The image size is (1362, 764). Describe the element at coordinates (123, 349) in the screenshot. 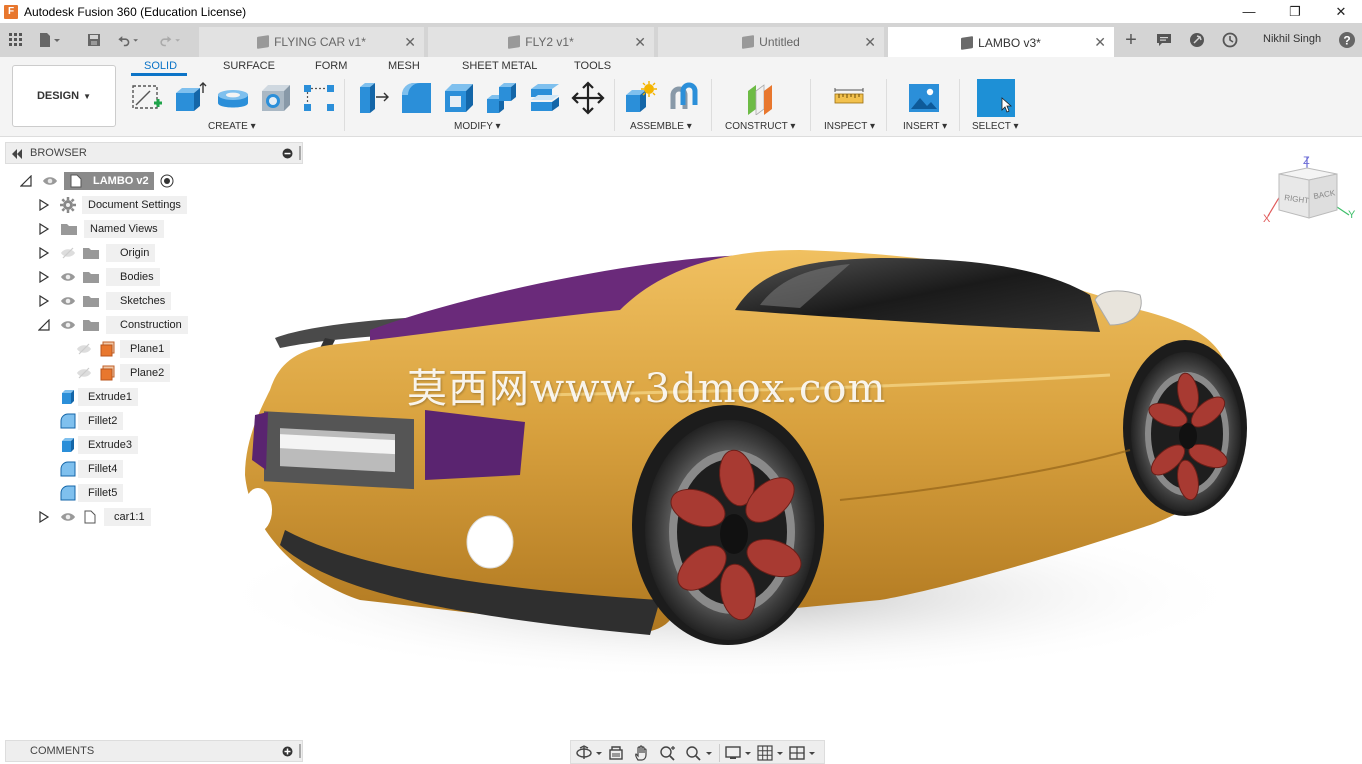

I see `tree-item-plane1: Plane1` at that location.